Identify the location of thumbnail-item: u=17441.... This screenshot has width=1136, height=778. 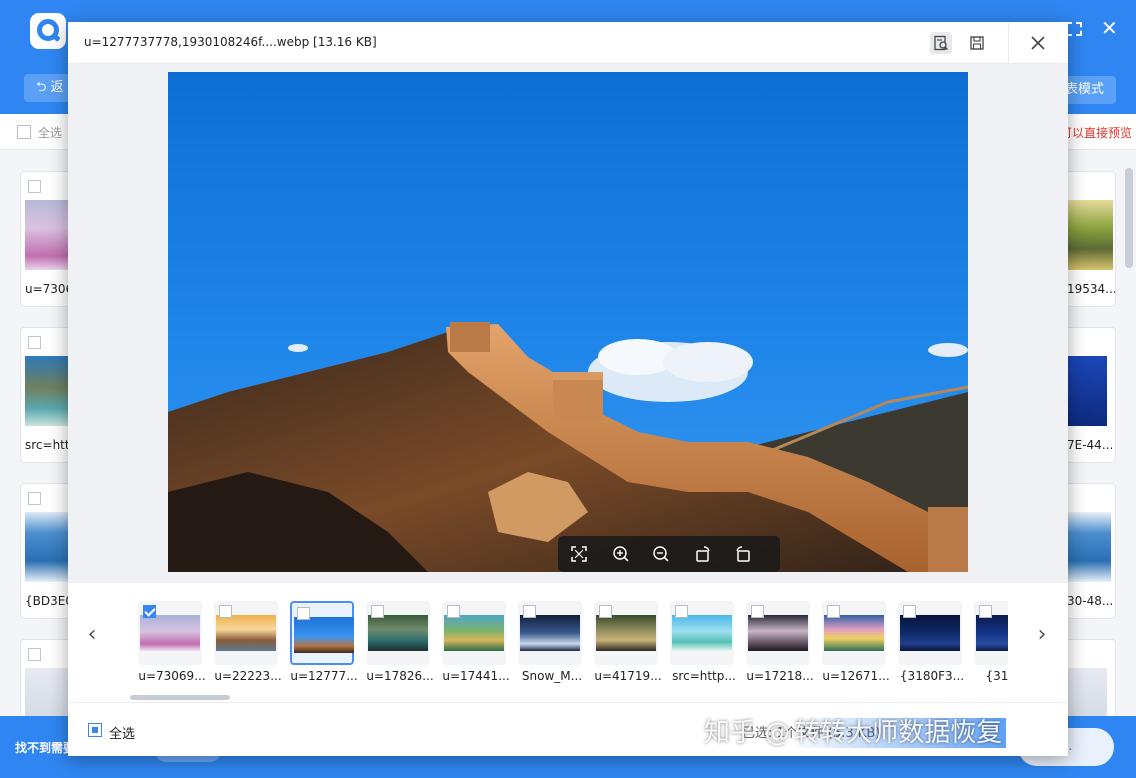
(476, 645).